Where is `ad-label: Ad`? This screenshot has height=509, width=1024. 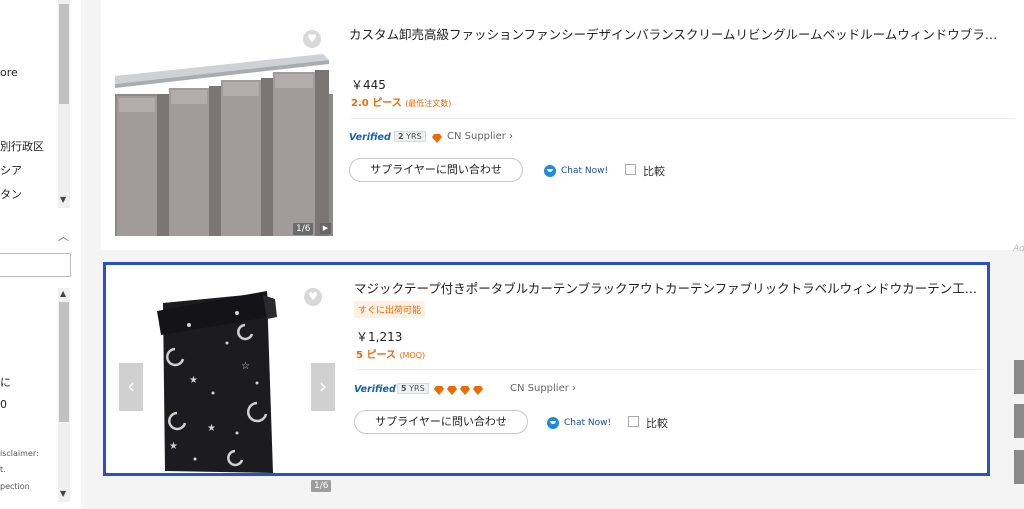 ad-label: Ad is located at coordinates (1018, 249).